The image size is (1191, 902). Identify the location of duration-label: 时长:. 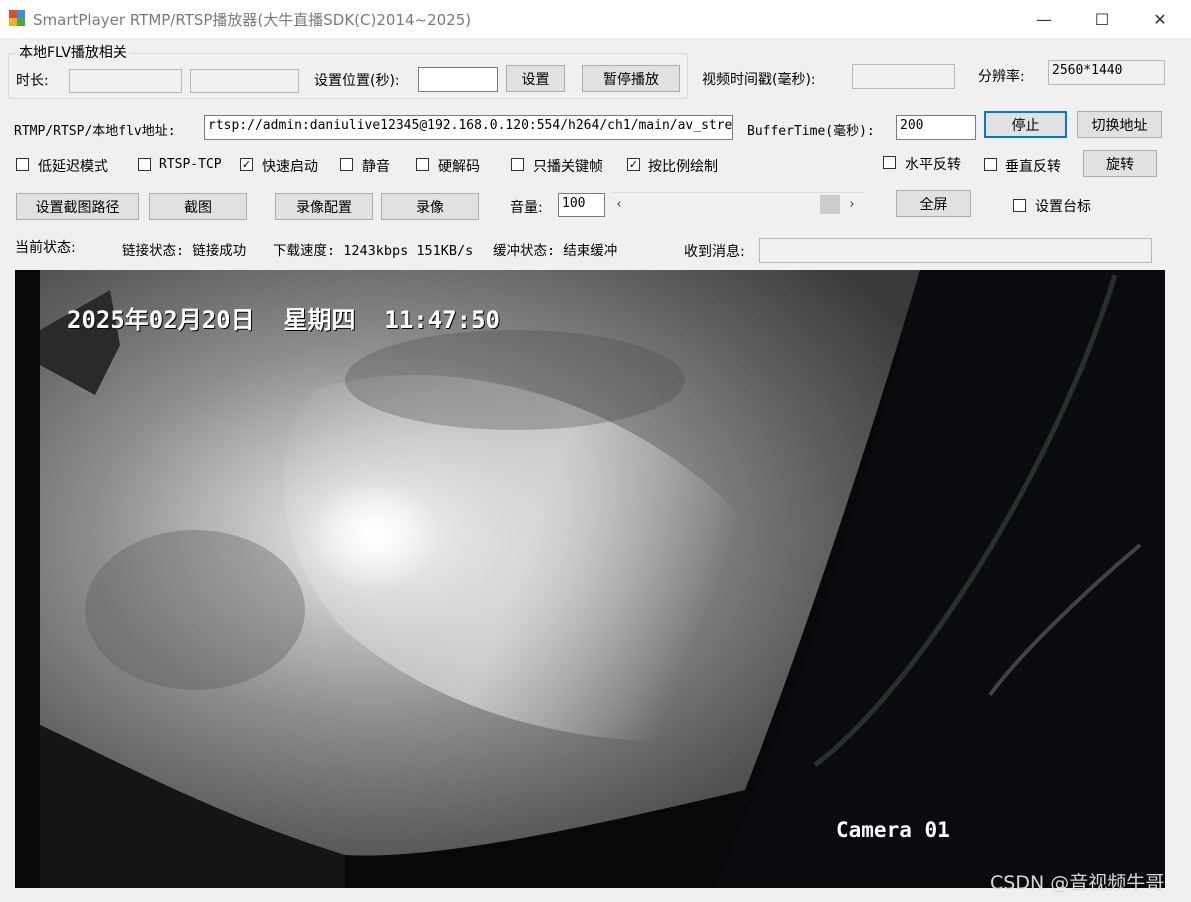
(32, 81).